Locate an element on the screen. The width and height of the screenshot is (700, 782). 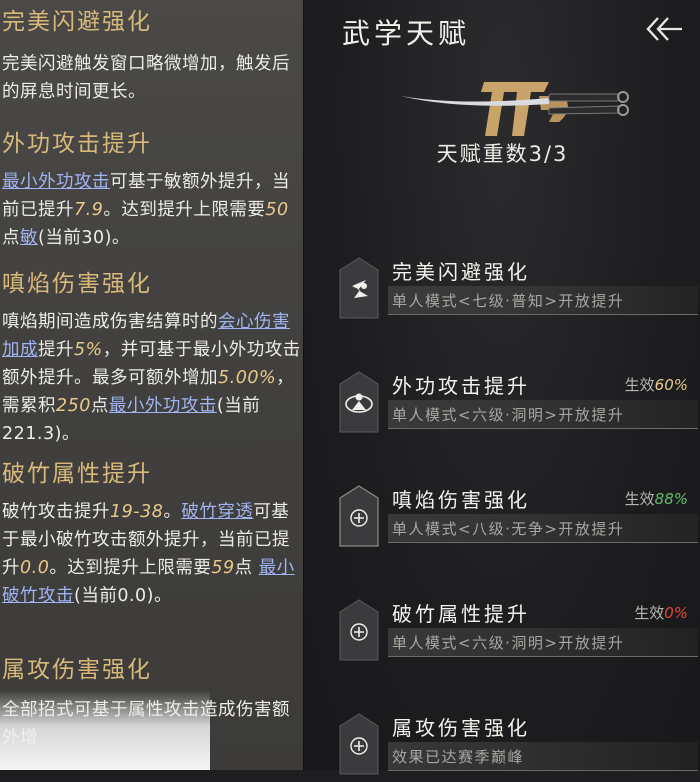
section-title-external-attack: 外功攻击提升 is located at coordinates (77, 144).